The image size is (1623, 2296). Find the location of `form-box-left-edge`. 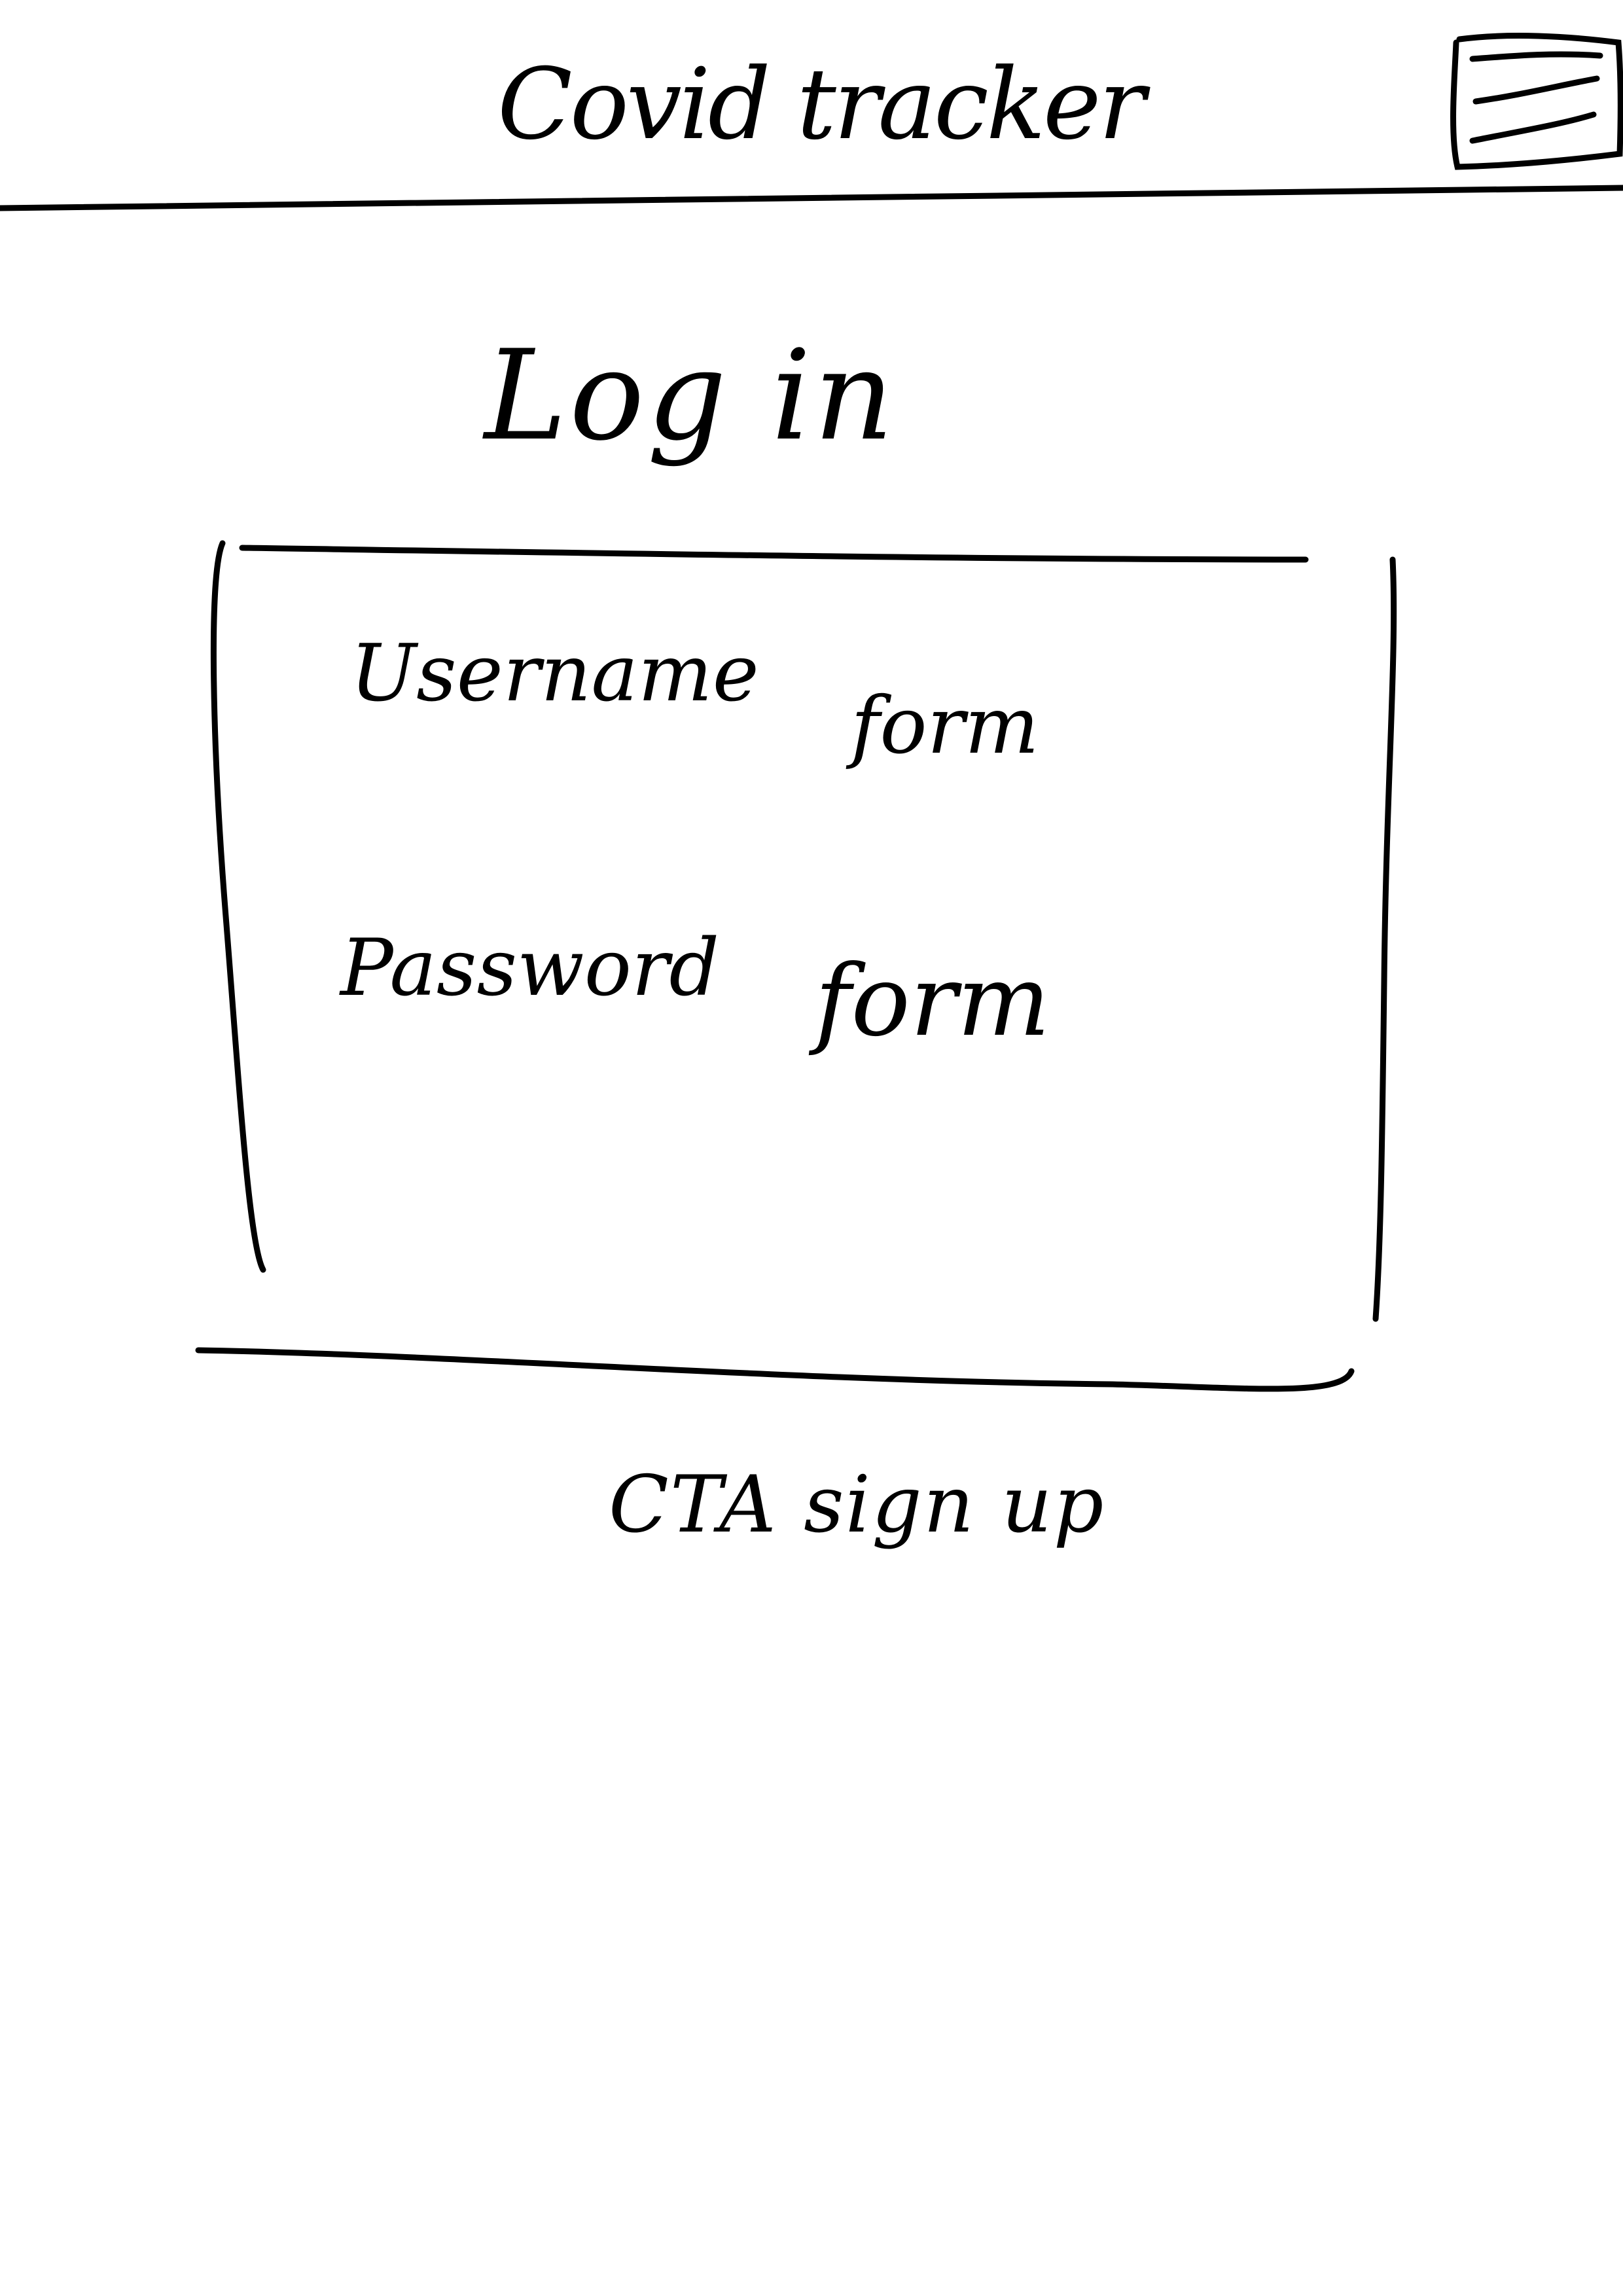

form-box-left-edge is located at coordinates (238, 906).